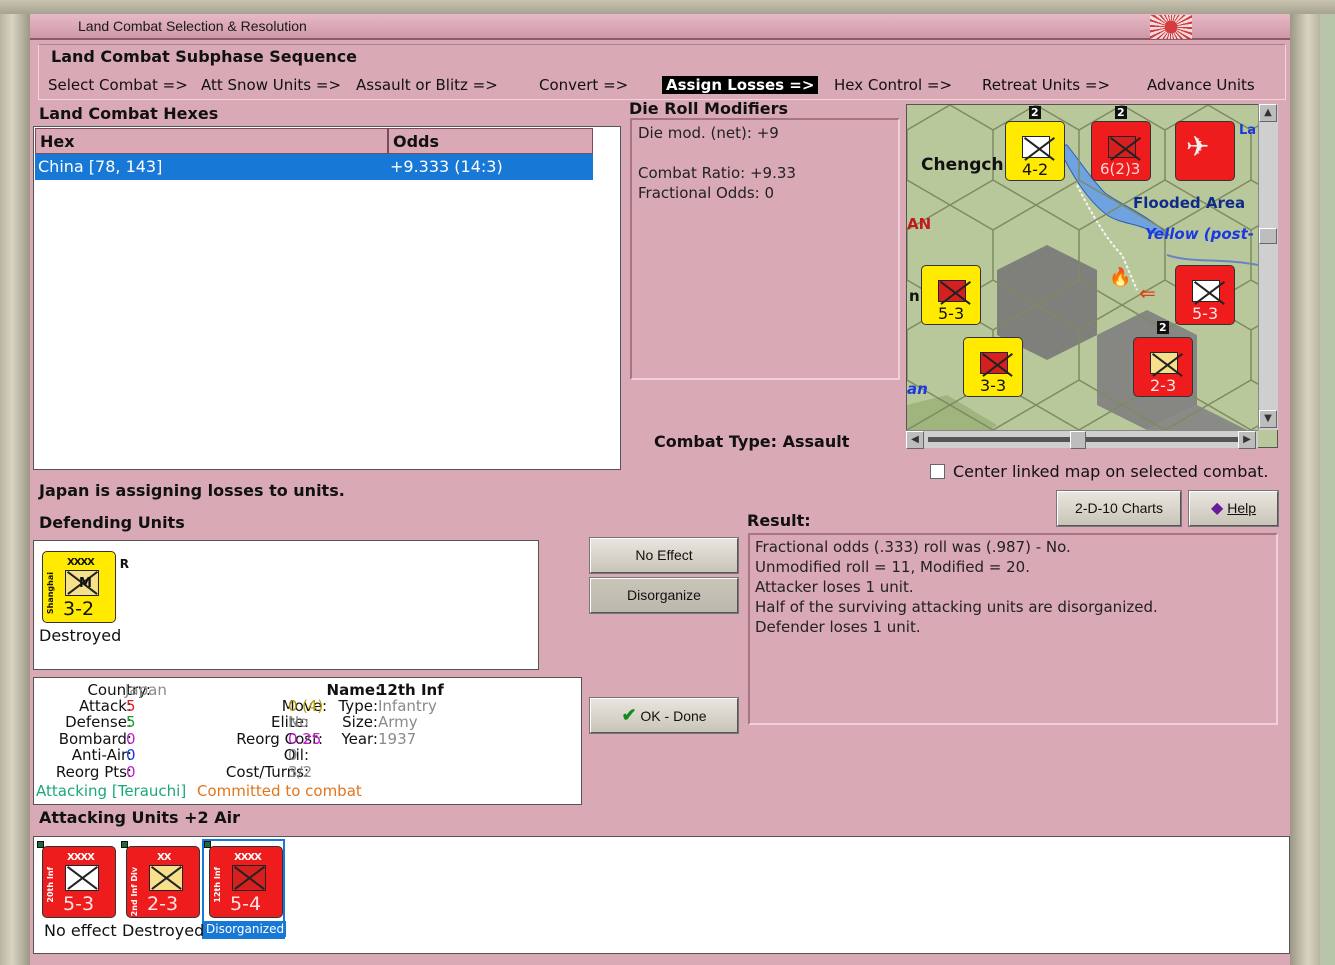 This screenshot has width=1335, height=965. Describe the element at coordinates (192, 26) in the screenshot. I see `window-title: Land Combat Selection & Resolution` at that location.